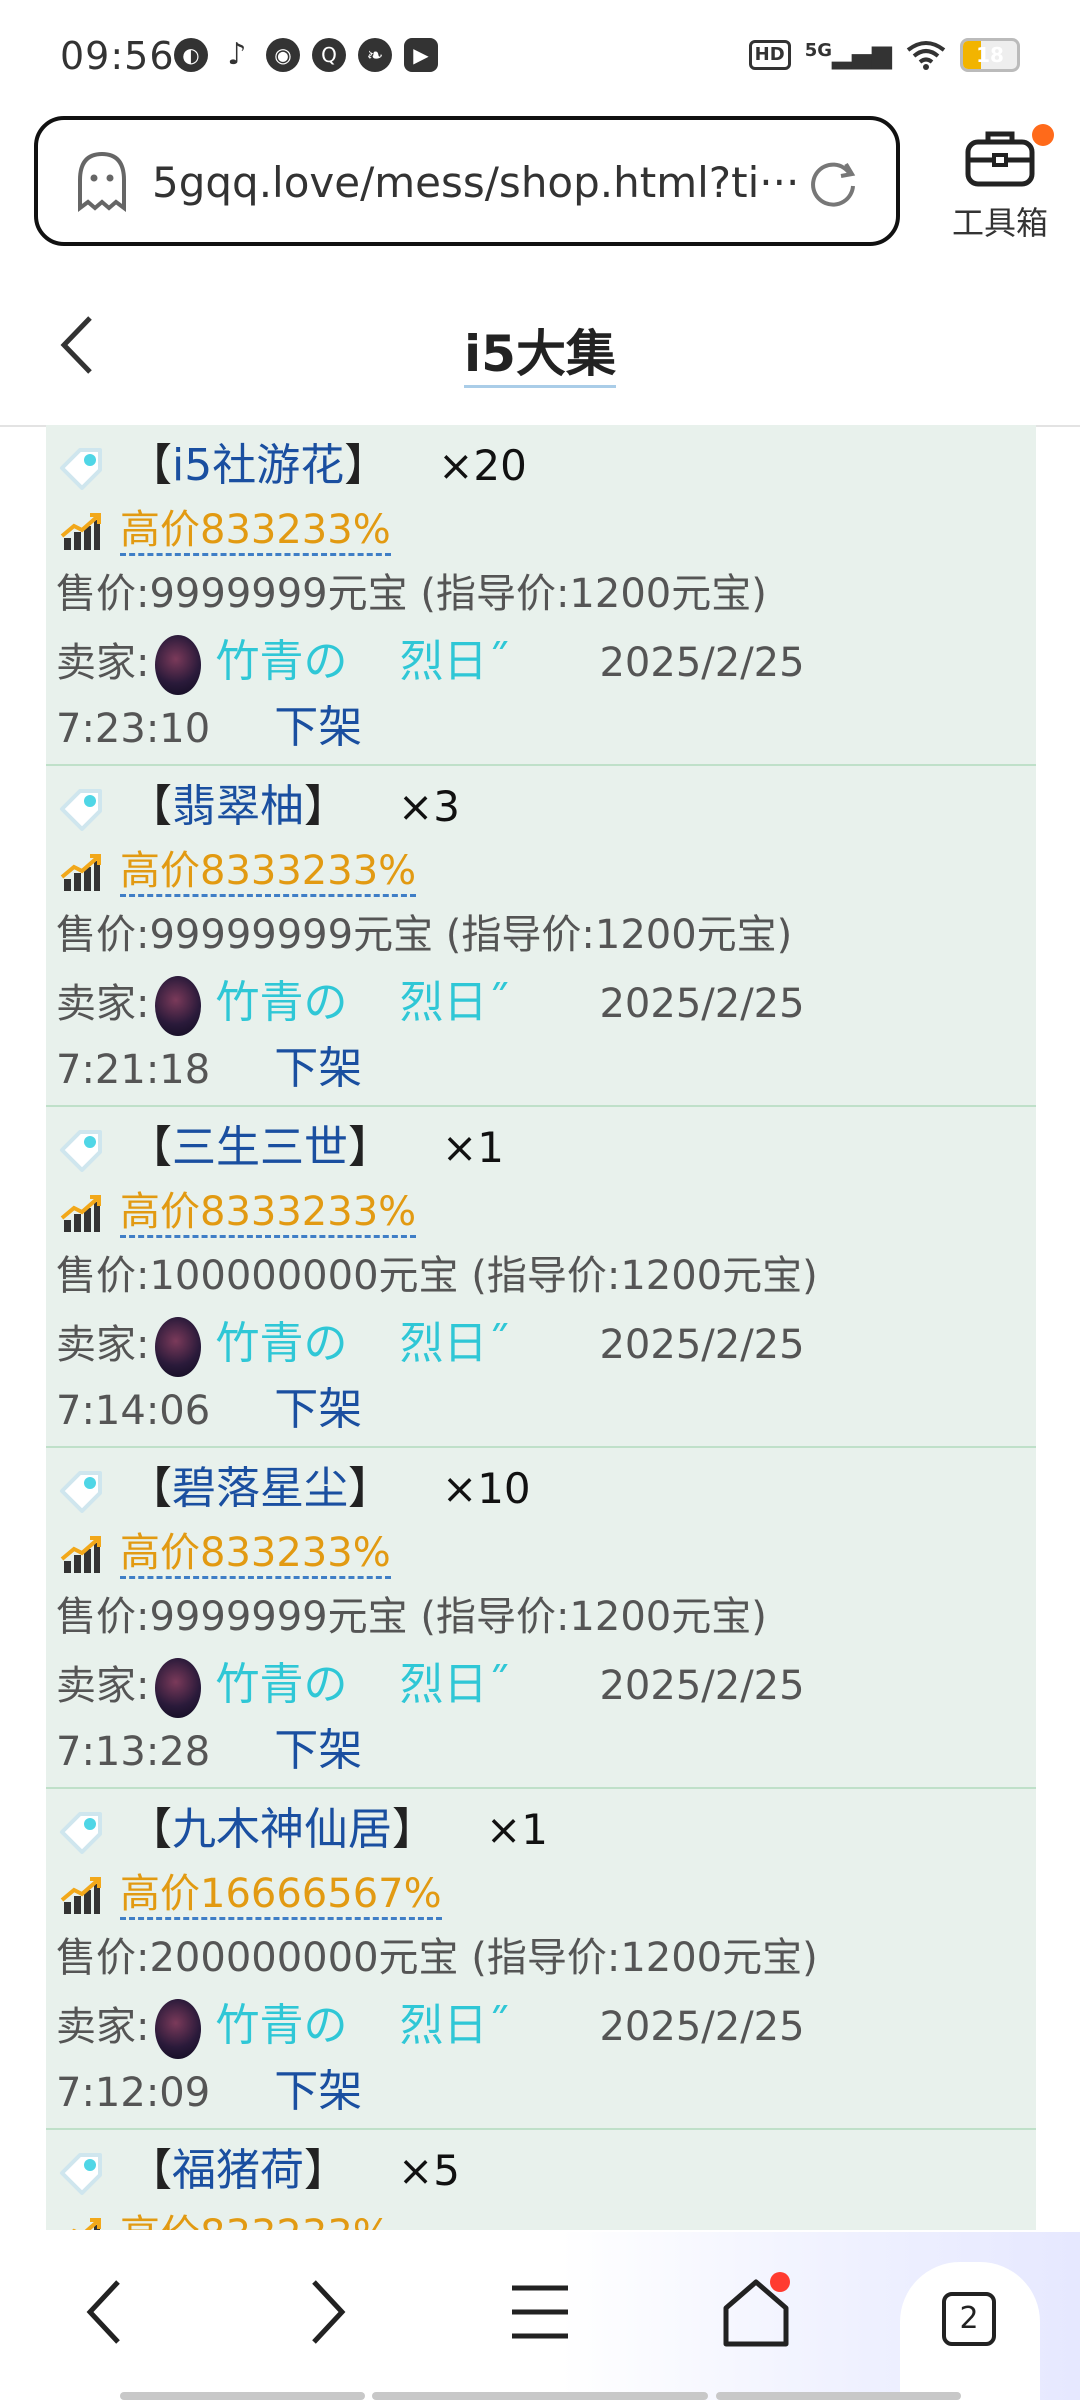 The image size is (1080, 2402). I want to click on network-label: 5G, so click(818, 50).